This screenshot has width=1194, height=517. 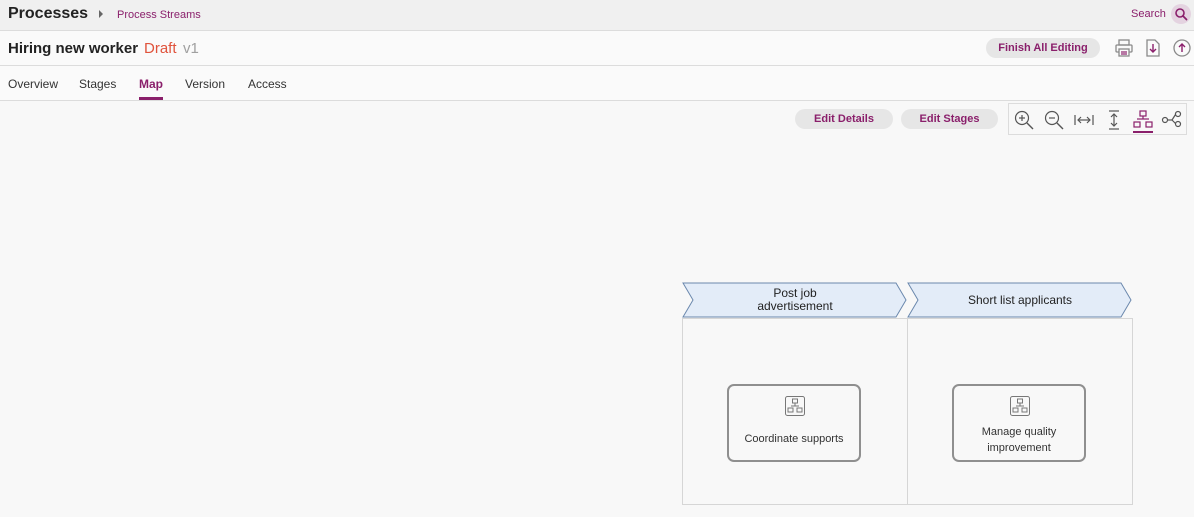 I want to click on activity-card: Manage quality improvement, so click(x=1019, y=423).